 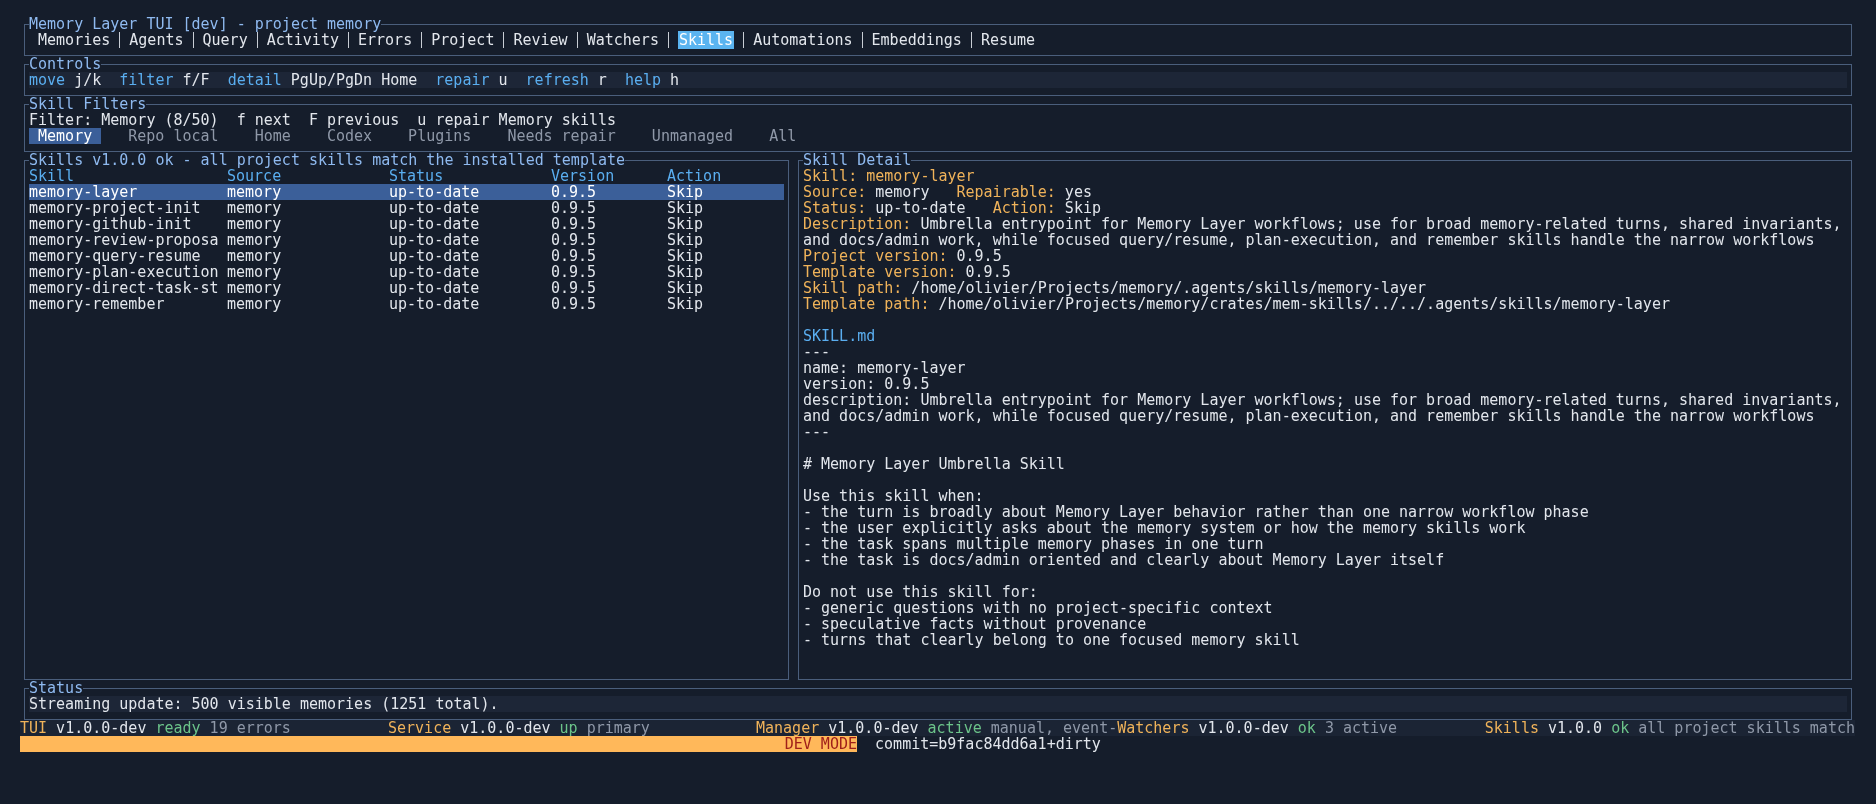 I want to click on field-label: Status:, so click(x=835, y=208).